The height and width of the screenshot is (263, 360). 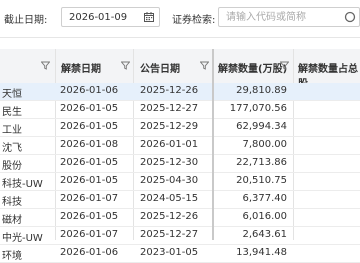 I want to click on table-row: 磁材 2026-01-05 2025-12-26 6,016.00, so click(x=180, y=218).